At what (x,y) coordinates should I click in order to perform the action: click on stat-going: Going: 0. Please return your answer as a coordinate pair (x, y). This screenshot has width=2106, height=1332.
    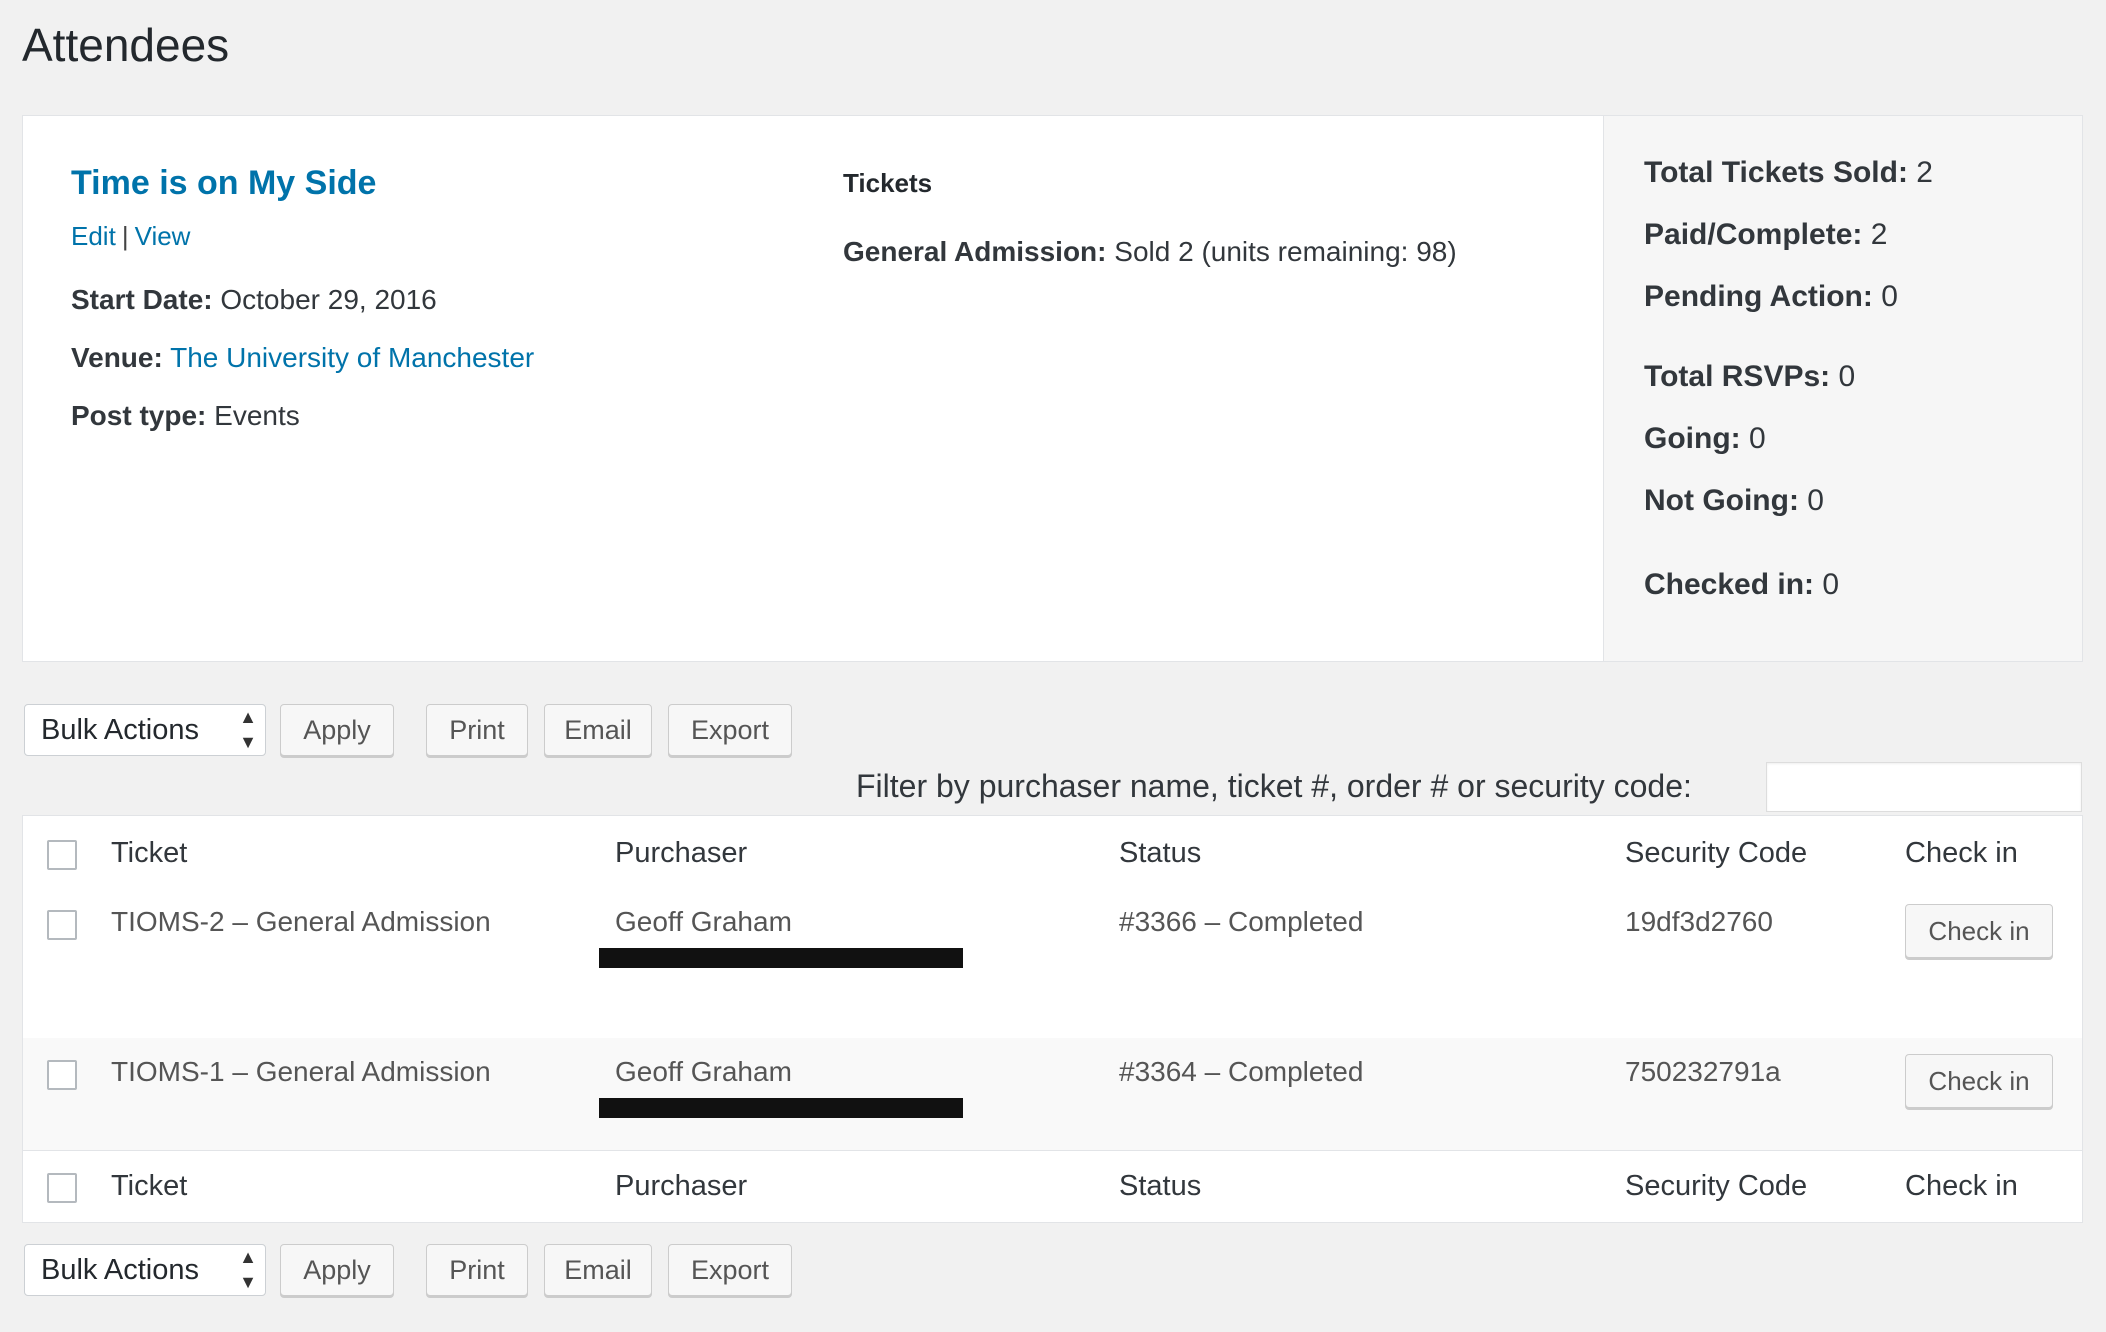
    Looking at the image, I should click on (1705, 439).